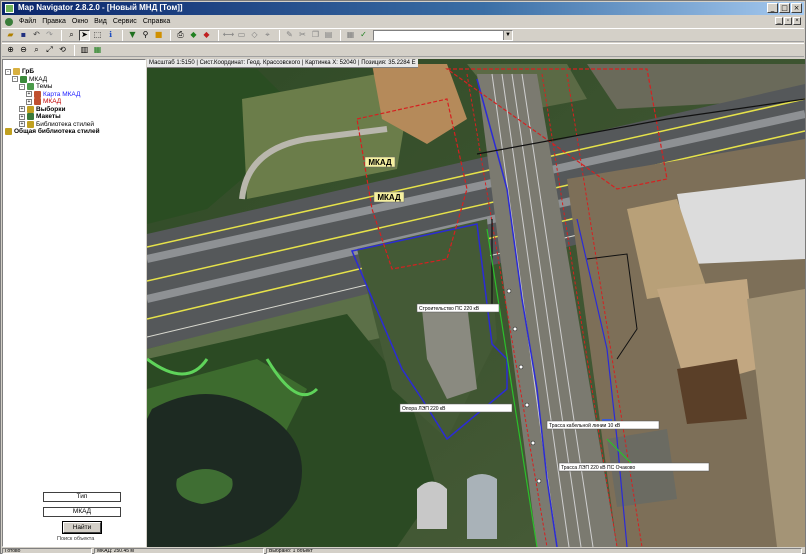 The width and height of the screenshot is (806, 554). I want to click on tree-item: + Выборки, so click(52, 110).